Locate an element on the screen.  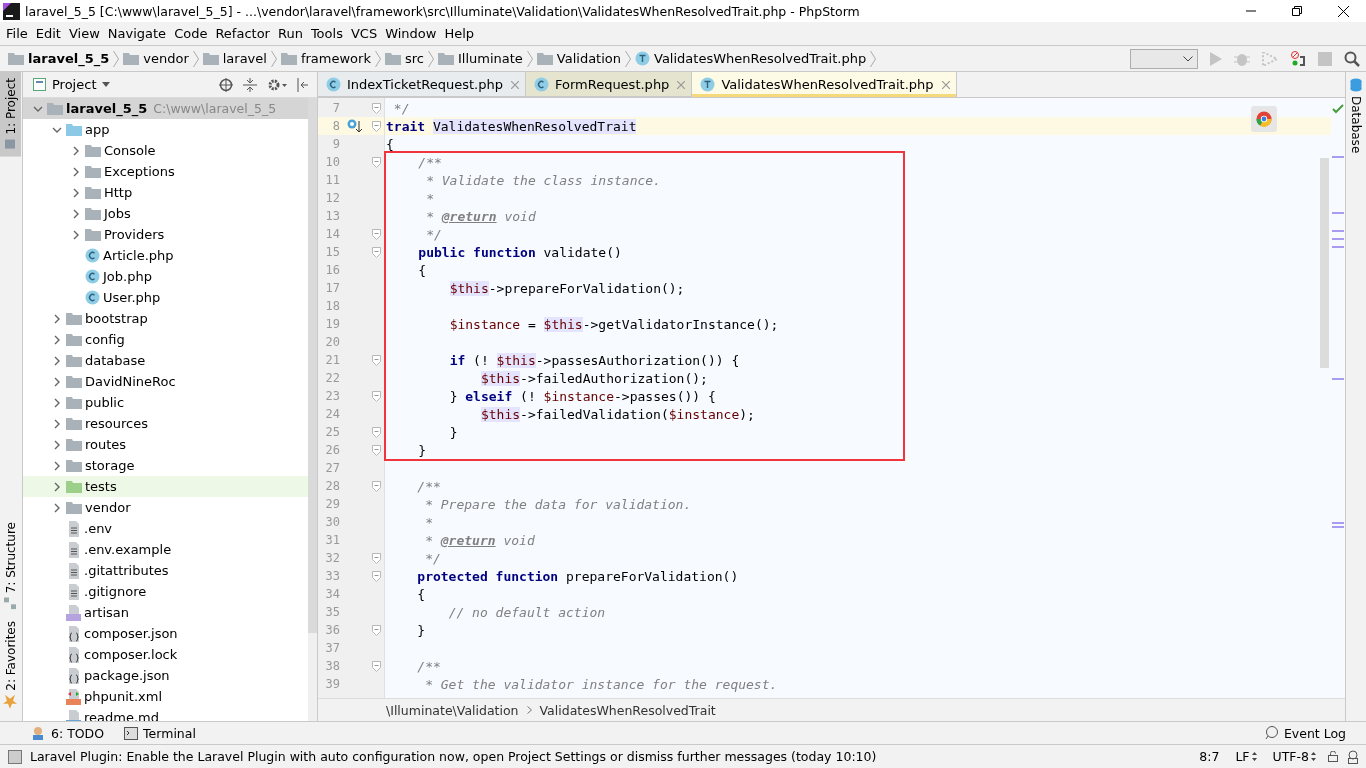
run-icon is located at coordinates (1216, 58).